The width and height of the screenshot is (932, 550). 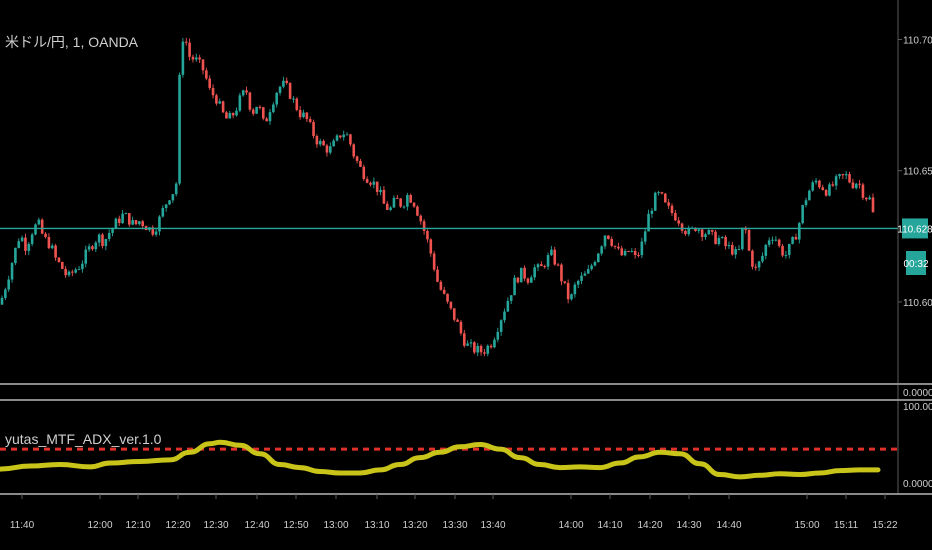 I want to click on time-tick-label: 15:11, so click(x=846, y=525).